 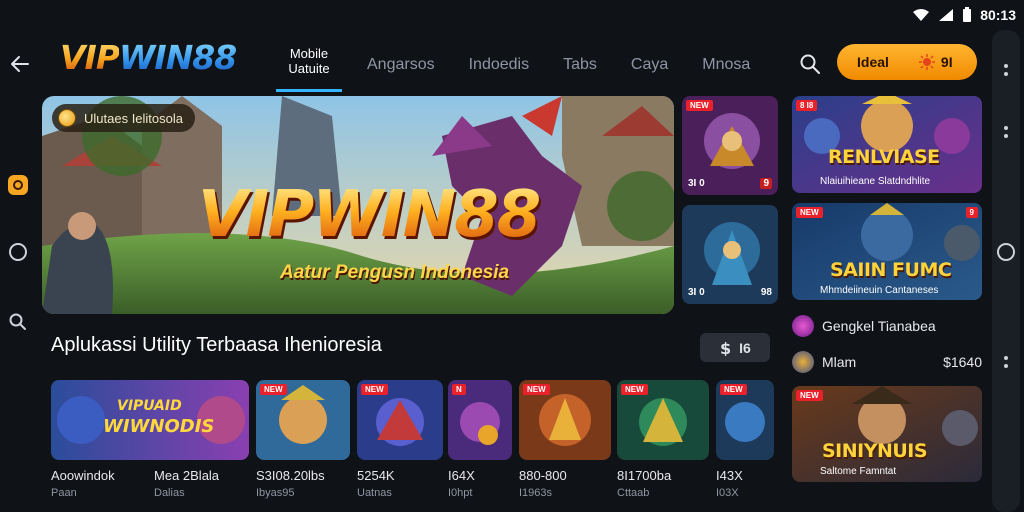 What do you see at coordinates (401, 57) in the screenshot?
I see `tab-angarsos: Angarsos` at bounding box center [401, 57].